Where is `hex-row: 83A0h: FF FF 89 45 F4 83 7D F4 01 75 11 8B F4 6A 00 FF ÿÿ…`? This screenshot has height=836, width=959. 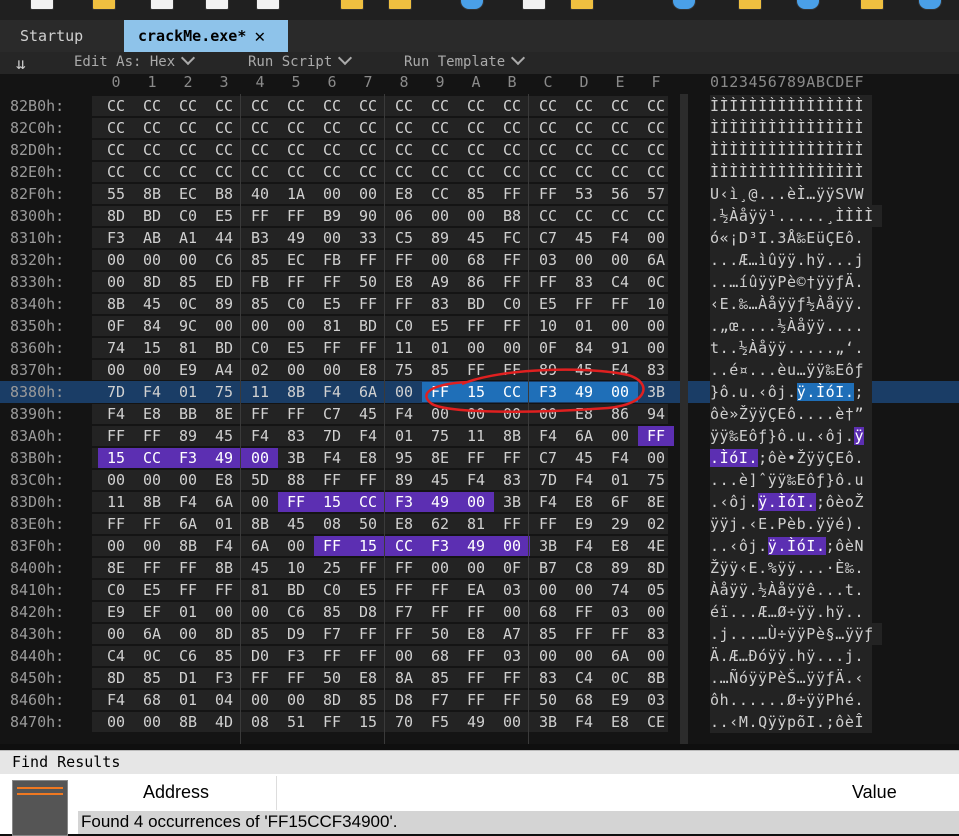
hex-row: 83A0h: FF FF 89 45 F4 83 7D F4 01 75 11 8B F4 6A 00 FF ÿÿ… is located at coordinates (479, 436).